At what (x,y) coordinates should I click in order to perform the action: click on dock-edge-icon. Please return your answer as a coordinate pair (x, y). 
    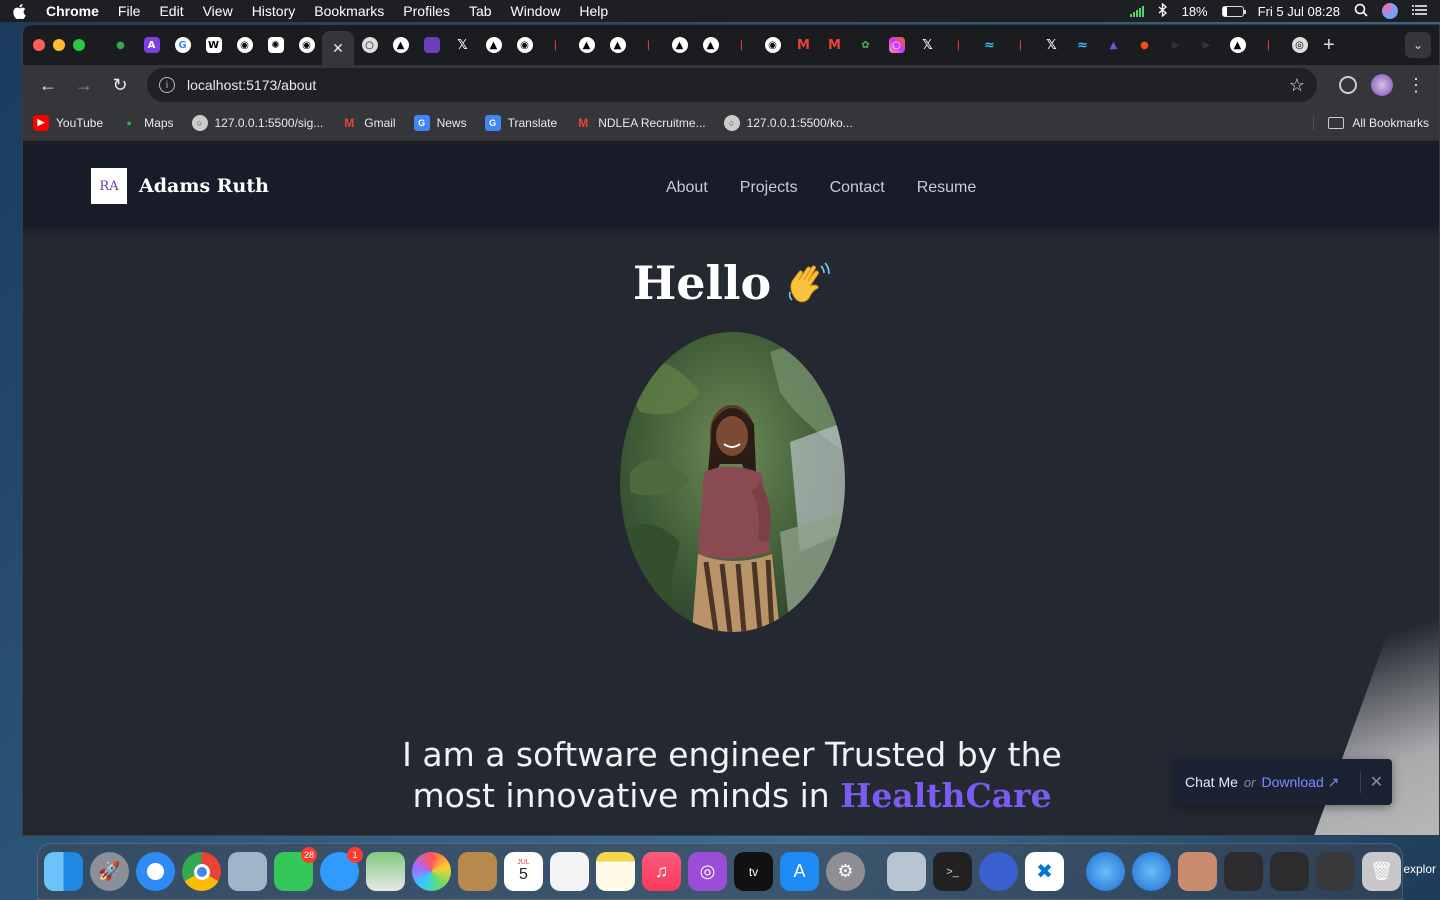
    Looking at the image, I should click on (998, 871).